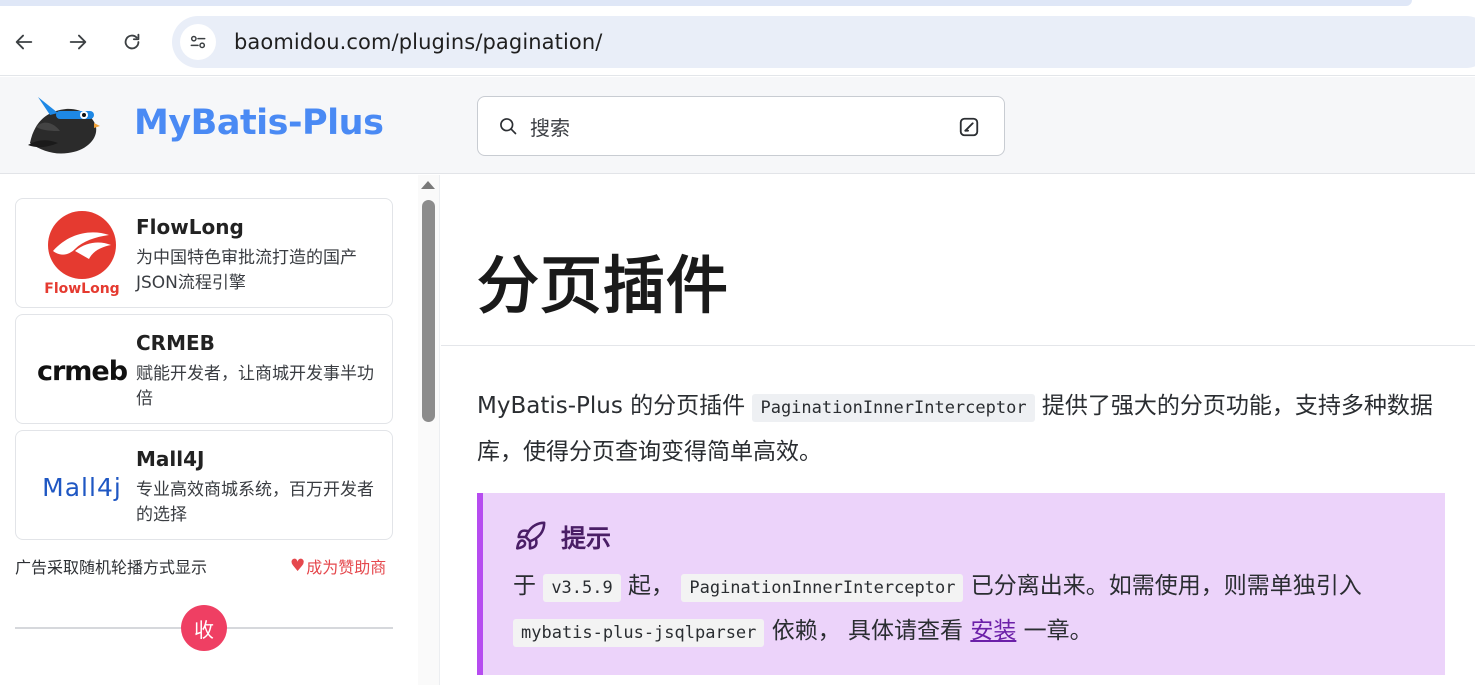  I want to click on reload-icon, so click(132, 41).